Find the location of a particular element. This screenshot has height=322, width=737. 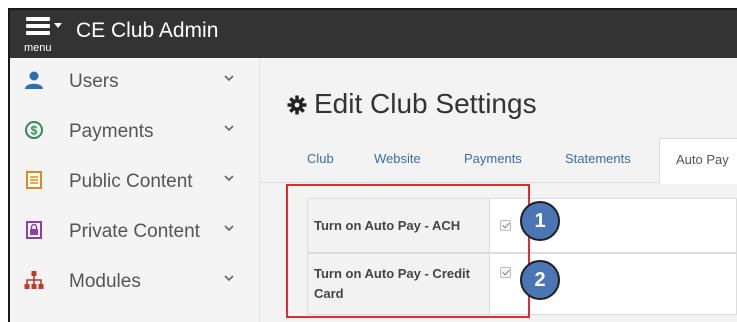

sidebar-item-label: Payments is located at coordinates (111, 131).